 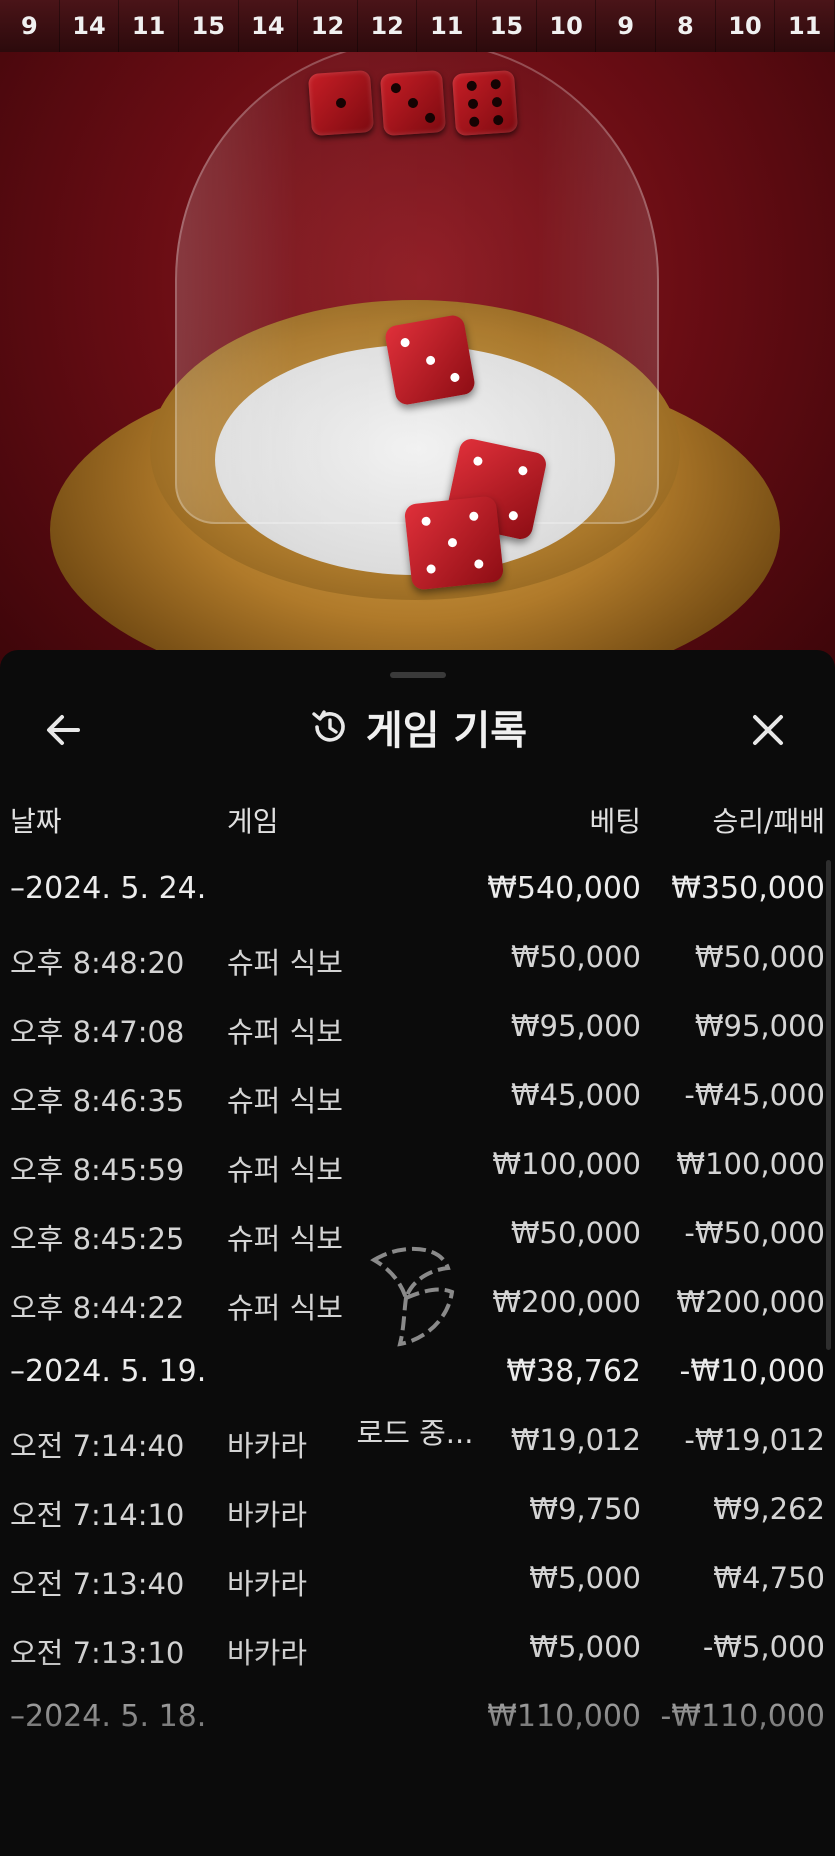 I want to click on row-winloss: -₩5,000, so click(x=763, y=1647).